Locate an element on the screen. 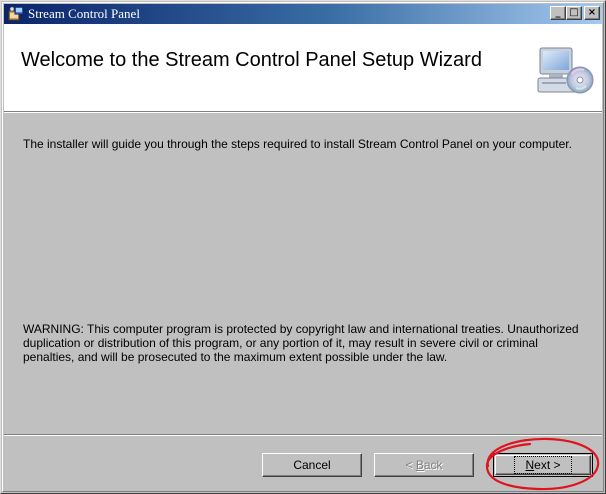  title-bar: Stream Control Panel _ □ × is located at coordinates (303, 14).